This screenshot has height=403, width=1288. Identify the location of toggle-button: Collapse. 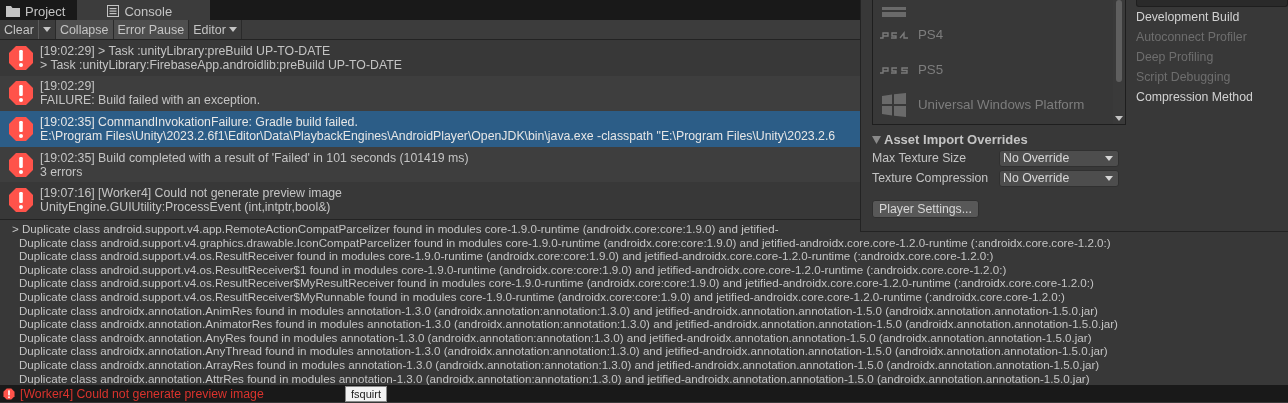
(84, 29).